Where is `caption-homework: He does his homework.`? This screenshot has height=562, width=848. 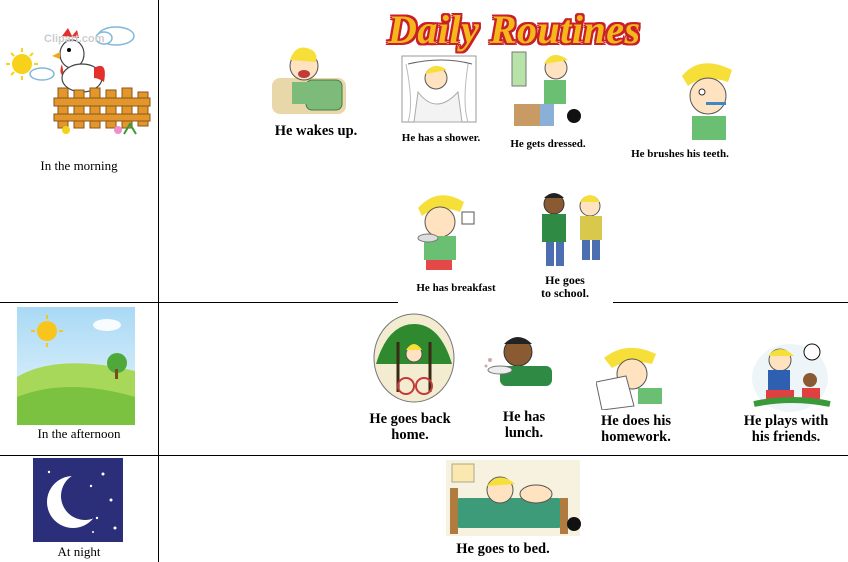
caption-homework: He does his homework. is located at coordinates (636, 429).